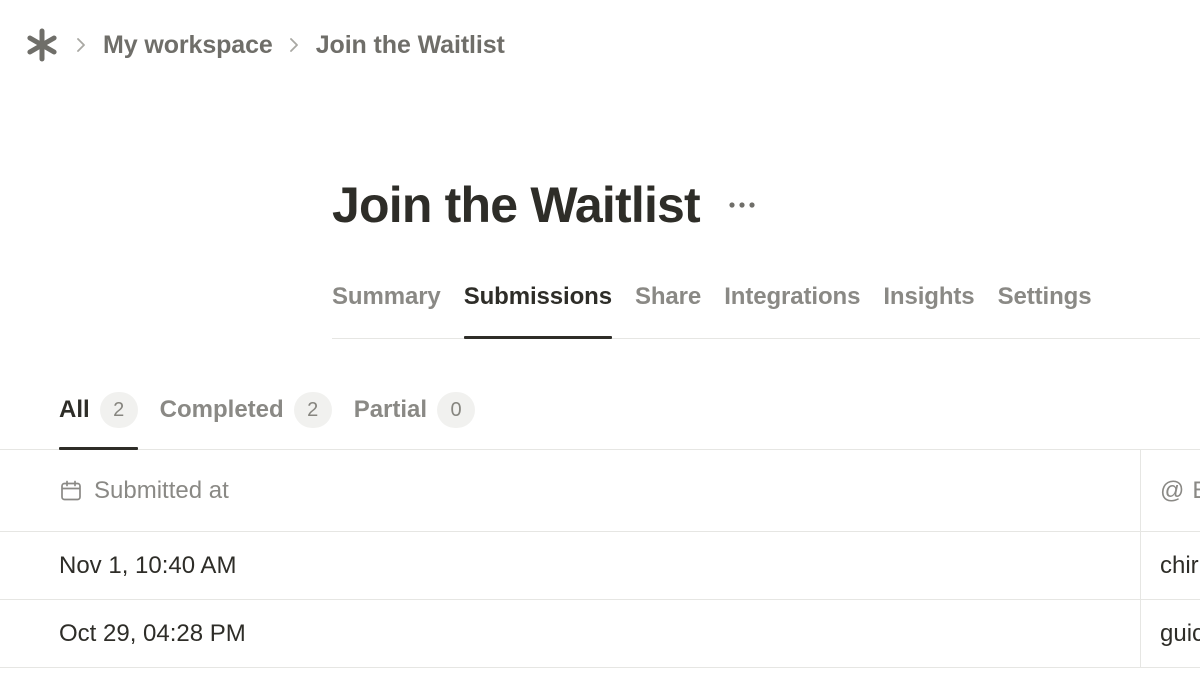 This screenshot has height=675, width=1200. I want to click on more-options-button, so click(742, 205).